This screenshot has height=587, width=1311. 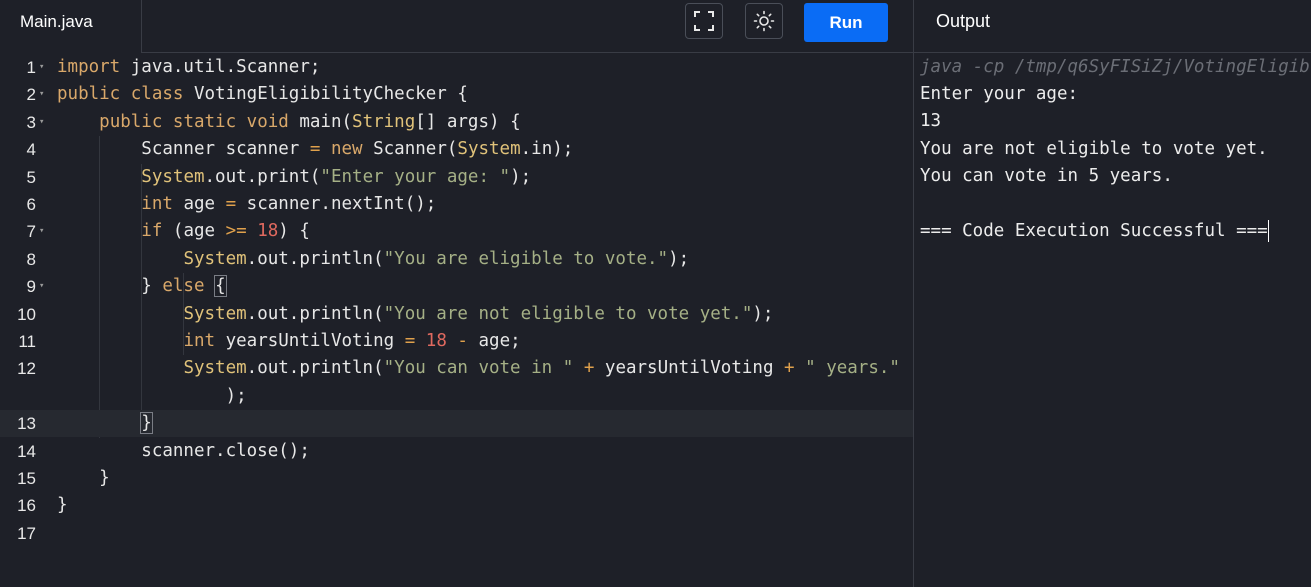 I want to click on line-number: 1, so click(x=31, y=67).